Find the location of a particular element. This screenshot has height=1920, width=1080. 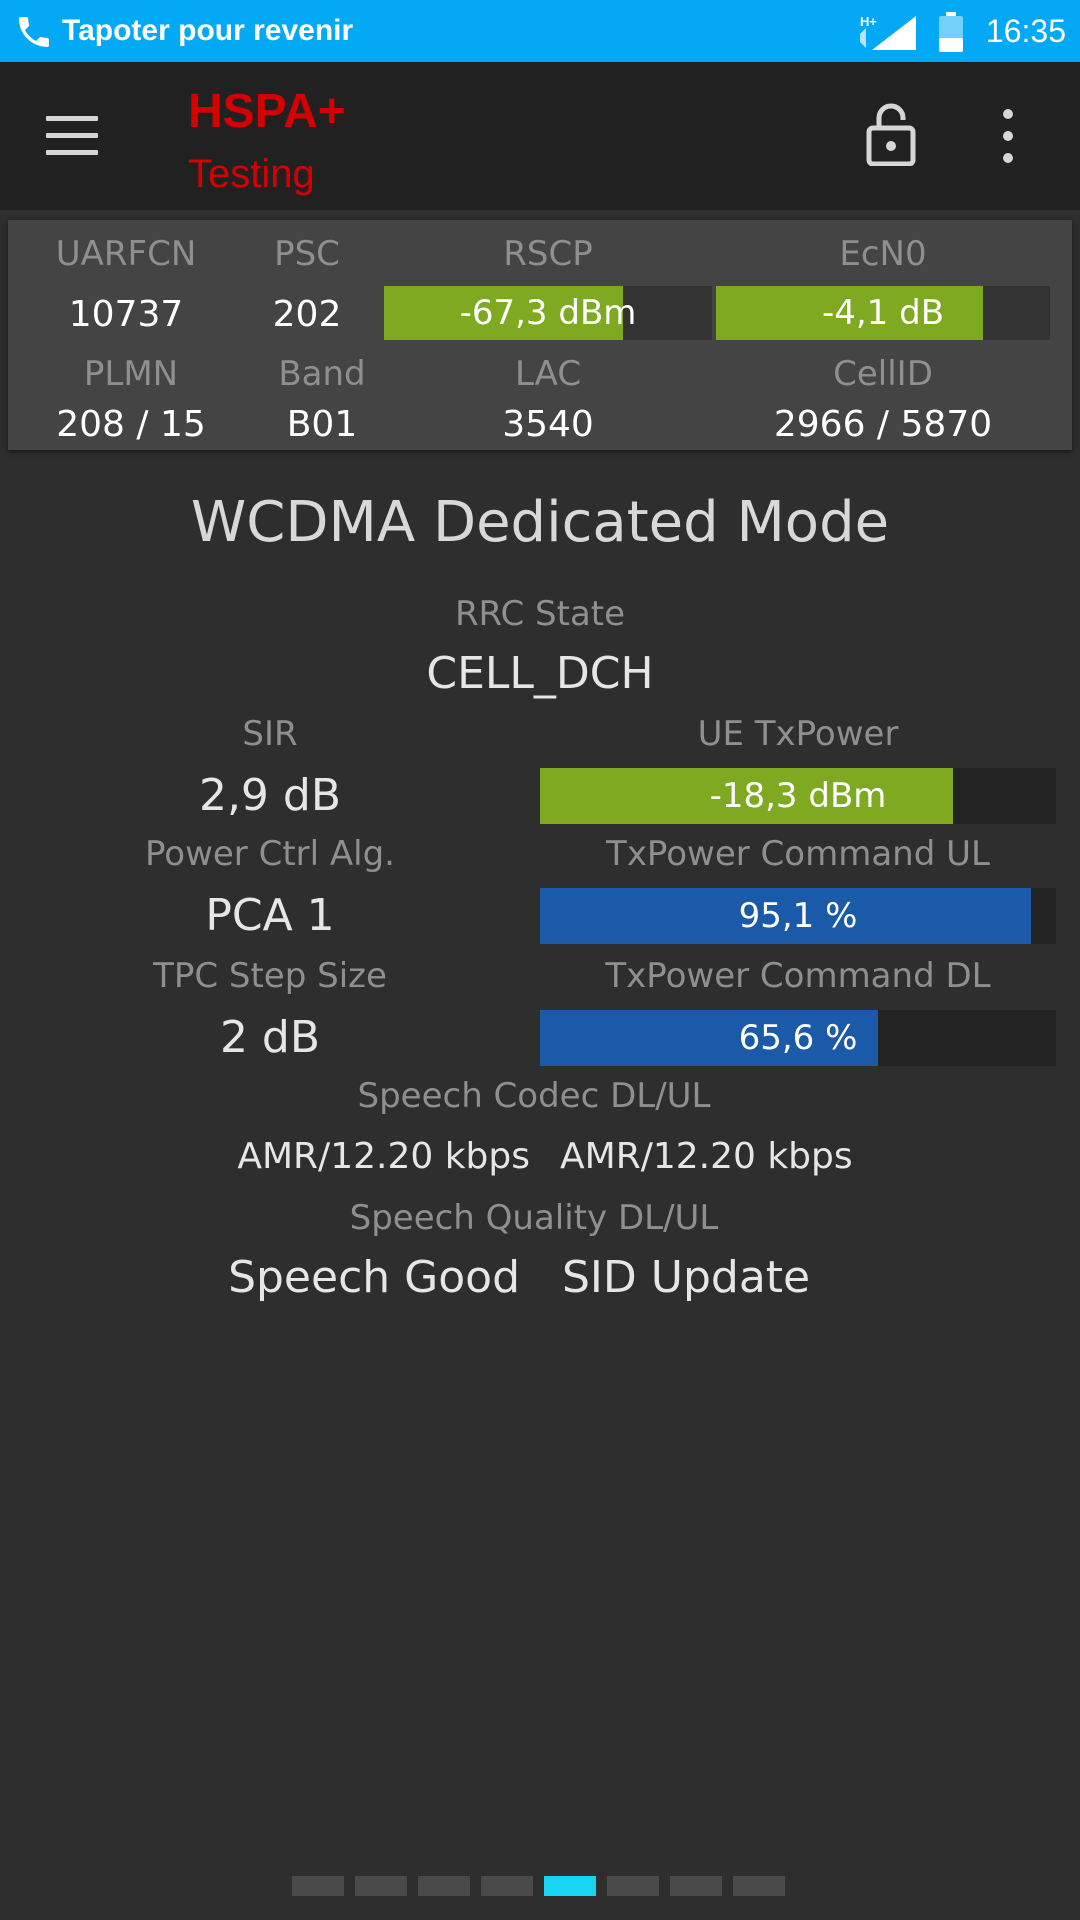

ecn0-value: -4,1 dB is located at coordinates (883, 313).